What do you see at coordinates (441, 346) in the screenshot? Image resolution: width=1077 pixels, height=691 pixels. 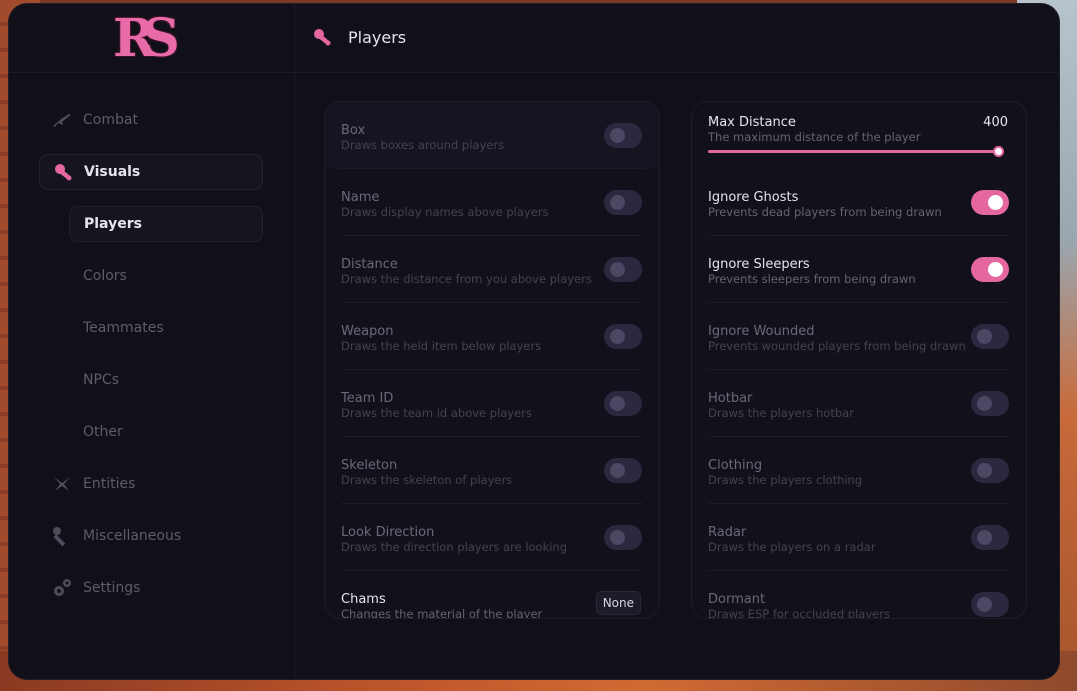 I see `setting-description: Draws the held item below players` at bounding box center [441, 346].